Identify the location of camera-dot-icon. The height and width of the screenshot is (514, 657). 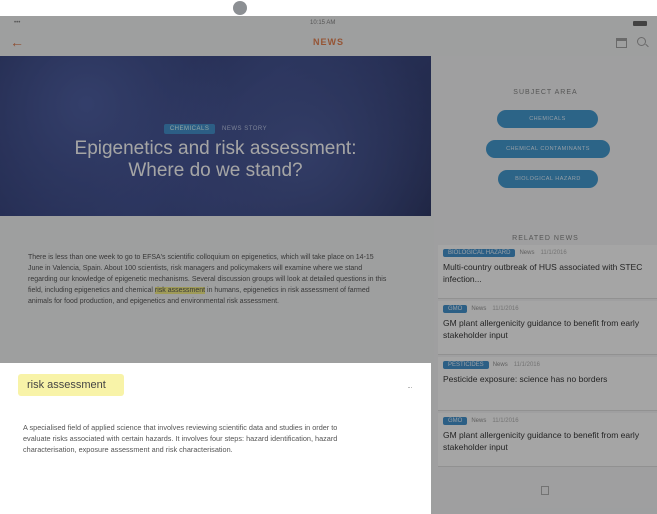
(240, 8).